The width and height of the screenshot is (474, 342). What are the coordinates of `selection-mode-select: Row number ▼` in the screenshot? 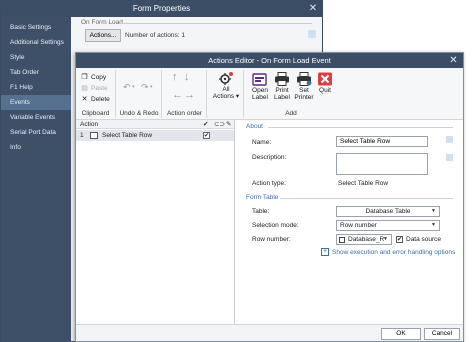 It's located at (388, 225).